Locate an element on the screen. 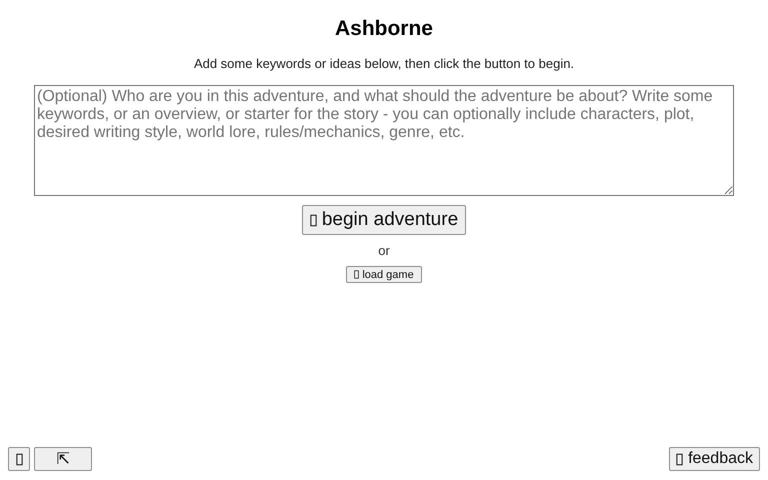 Image resolution: width=768 pixels, height=480 pixels. fullscreen-button: ⇱ is located at coordinates (63, 459).